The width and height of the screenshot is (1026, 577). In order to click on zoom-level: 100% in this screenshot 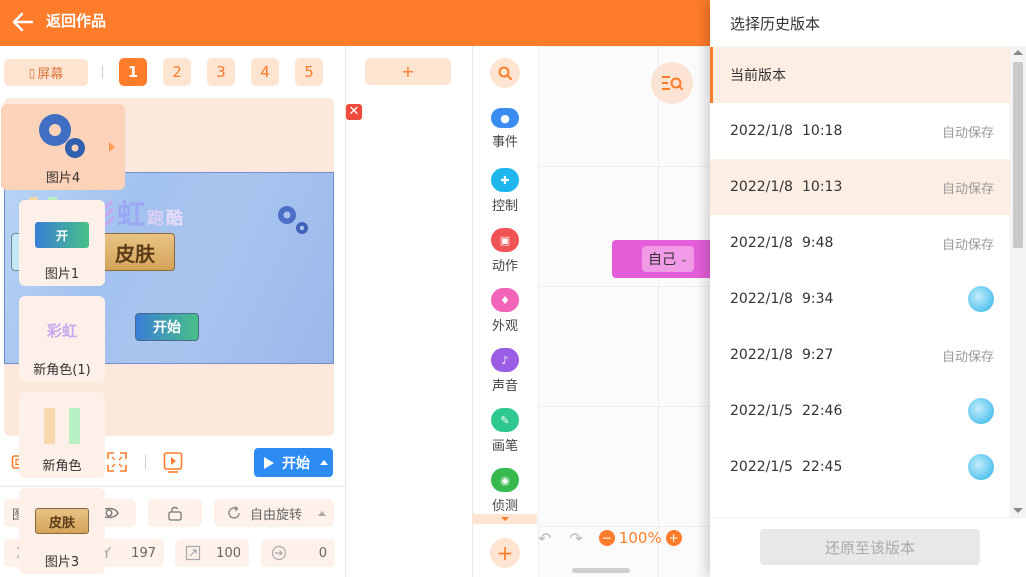, I will do `click(640, 538)`.